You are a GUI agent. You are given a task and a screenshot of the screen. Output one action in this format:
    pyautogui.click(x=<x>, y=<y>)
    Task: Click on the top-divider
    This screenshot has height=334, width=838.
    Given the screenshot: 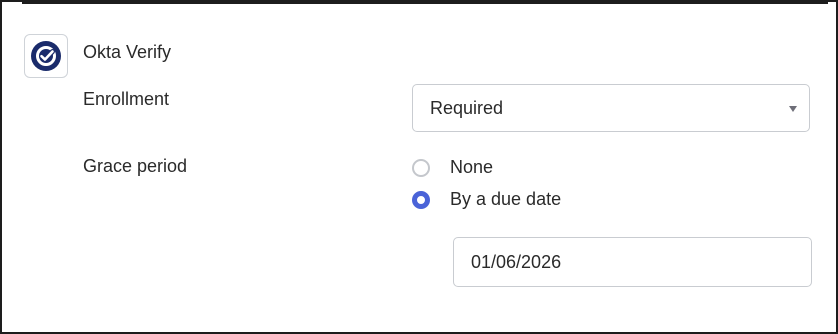 What is the action you would take?
    pyautogui.click(x=425, y=3)
    